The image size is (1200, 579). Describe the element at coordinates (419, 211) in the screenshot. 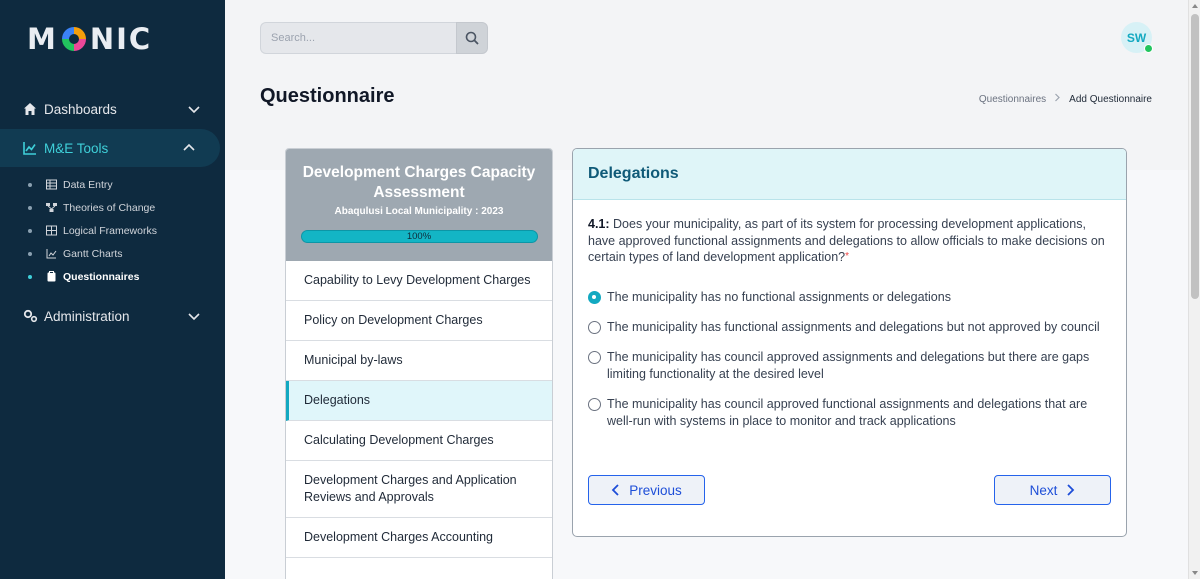

I see `assessment-subtitle: Abaqulusi Local Municipality : 2023` at that location.